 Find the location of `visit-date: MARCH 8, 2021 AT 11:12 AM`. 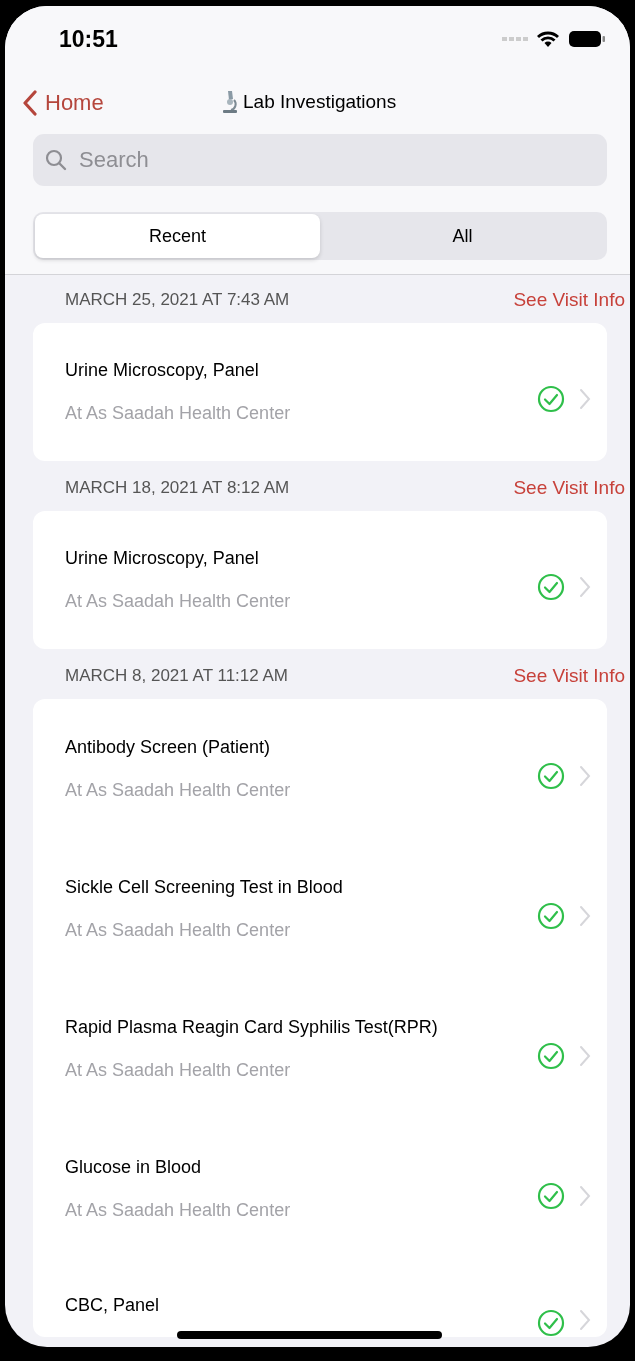

visit-date: MARCH 8, 2021 AT 11:12 AM is located at coordinates (176, 676).